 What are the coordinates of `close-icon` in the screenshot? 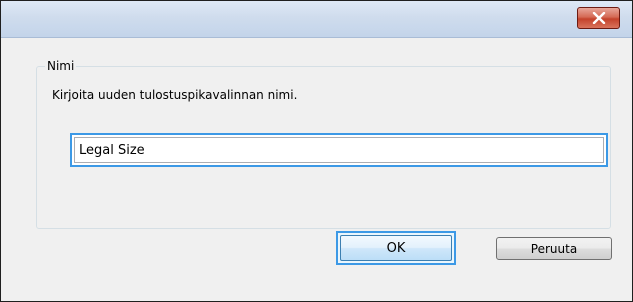 It's located at (599, 18).